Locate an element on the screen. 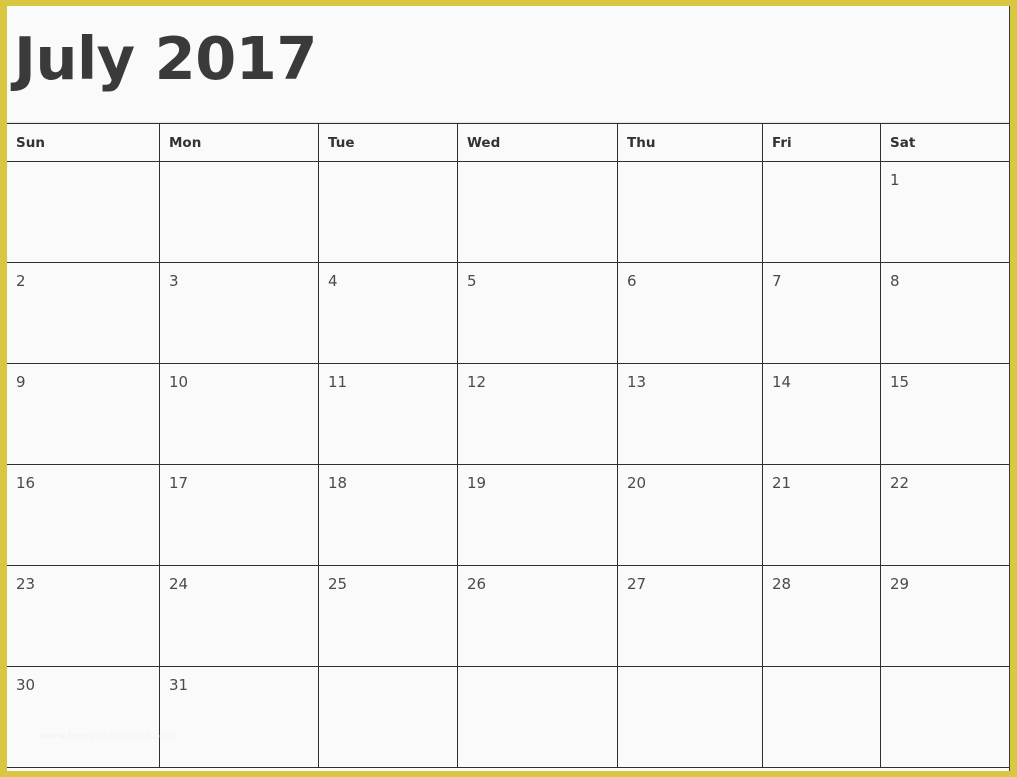 This screenshot has height=777, width=1017. date-number: 31 is located at coordinates (179, 685).